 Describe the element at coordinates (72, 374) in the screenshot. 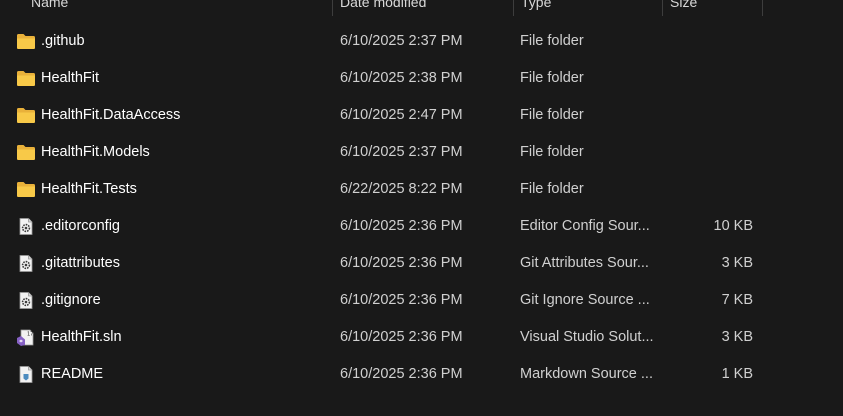

I see `file-name: README` at that location.